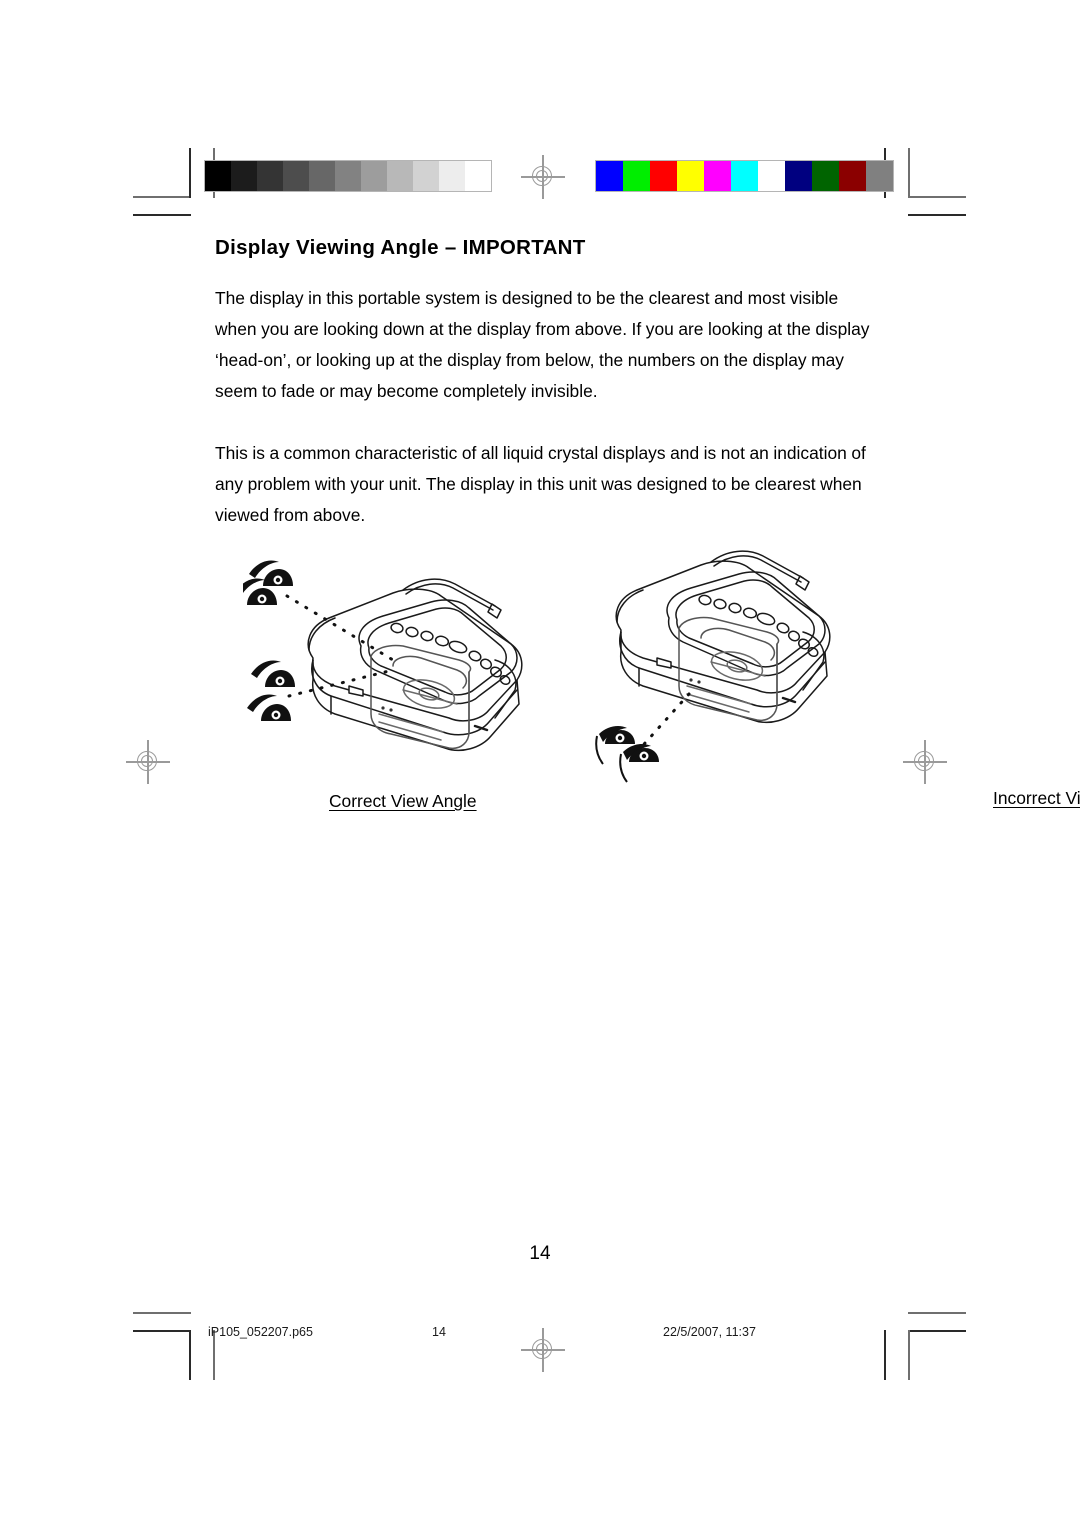  Describe the element at coordinates (379, 656) in the screenshot. I see `boombox-illustration-correct` at that location.